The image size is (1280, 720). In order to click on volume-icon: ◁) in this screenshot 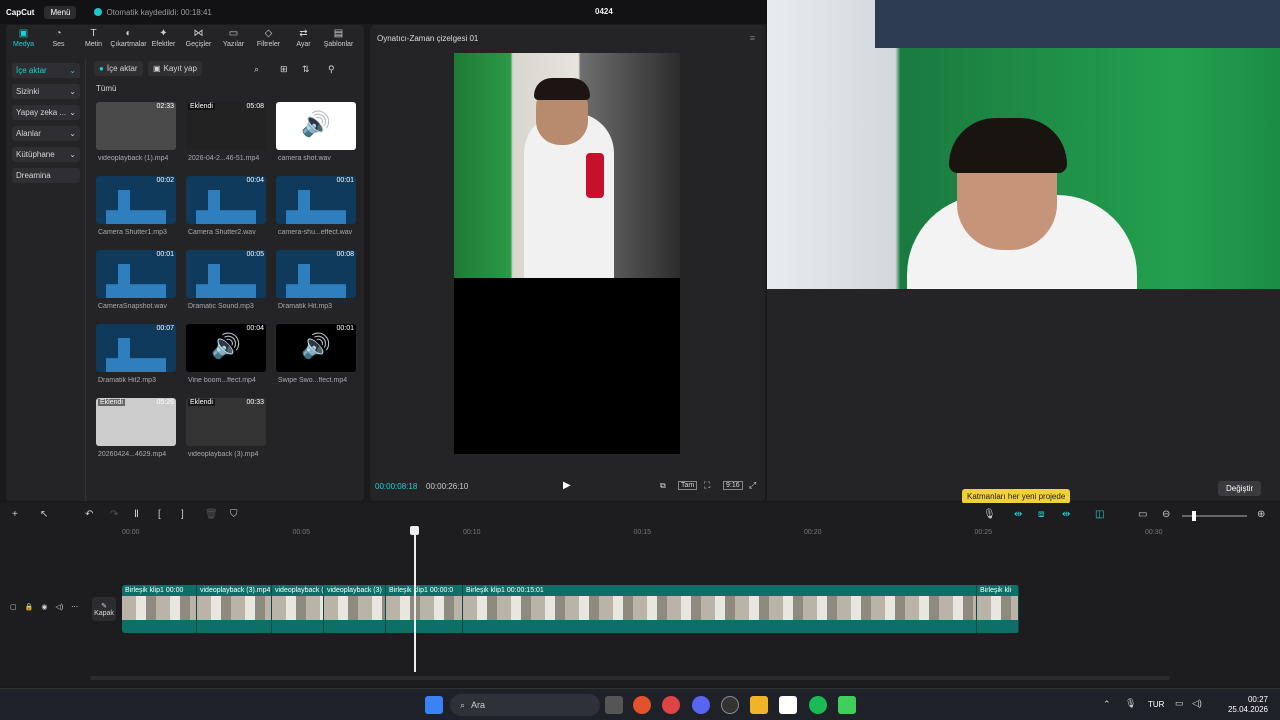, I will do `click(1197, 703)`.